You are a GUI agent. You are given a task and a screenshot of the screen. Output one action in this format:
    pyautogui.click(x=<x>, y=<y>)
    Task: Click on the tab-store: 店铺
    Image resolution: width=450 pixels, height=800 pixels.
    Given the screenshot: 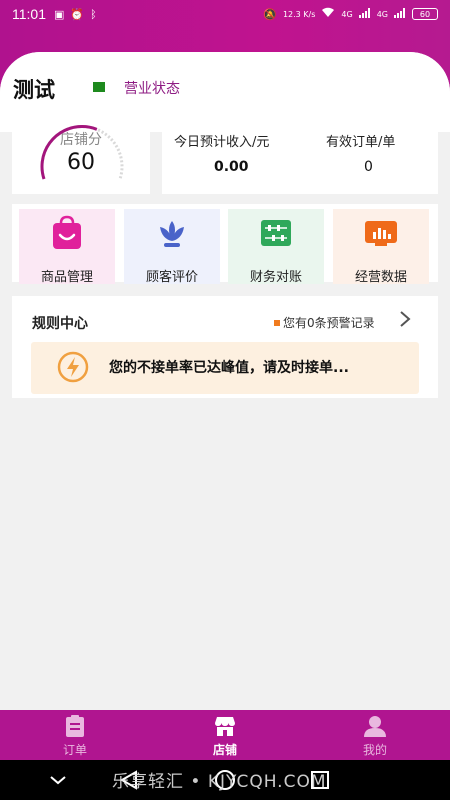 What is the action you would take?
    pyautogui.click(x=225, y=735)
    